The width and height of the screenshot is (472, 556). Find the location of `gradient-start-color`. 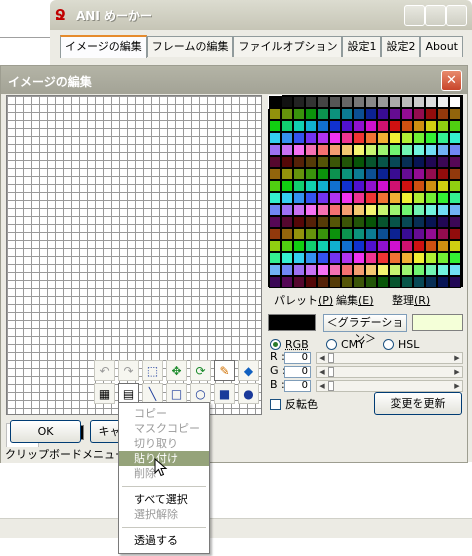

gradient-start-color is located at coordinates (292, 322).